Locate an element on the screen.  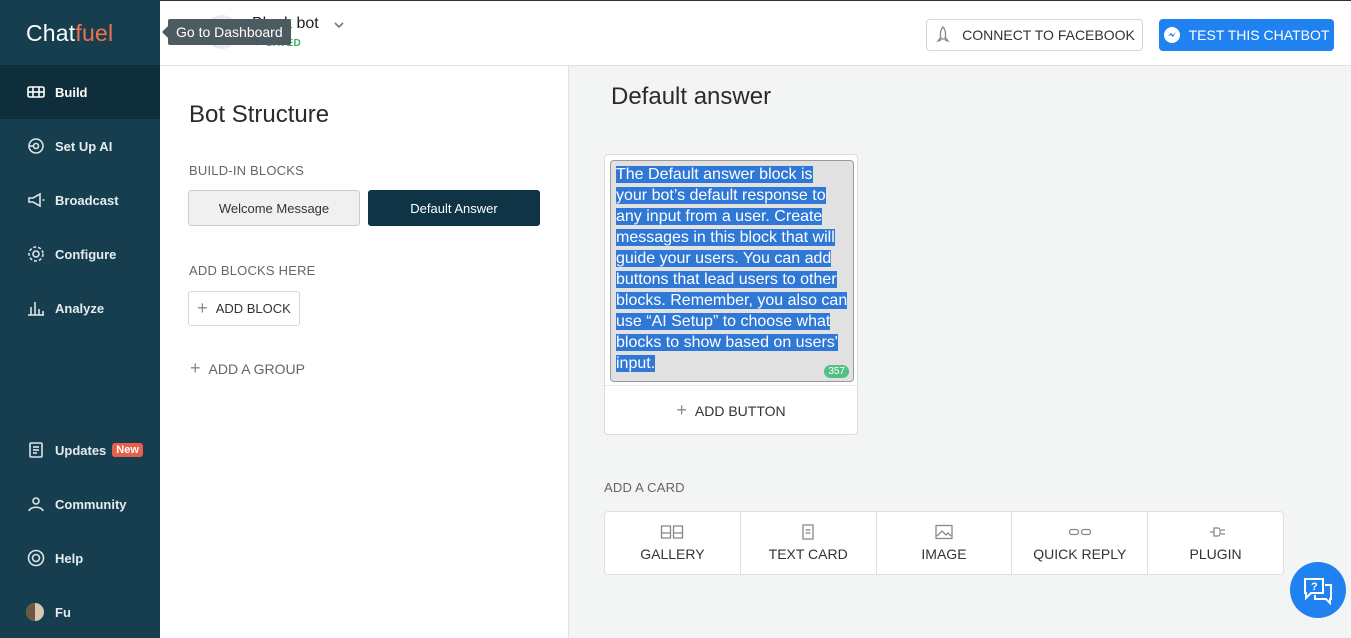
sidebar-item-label: Broadcast is located at coordinates (87, 200).